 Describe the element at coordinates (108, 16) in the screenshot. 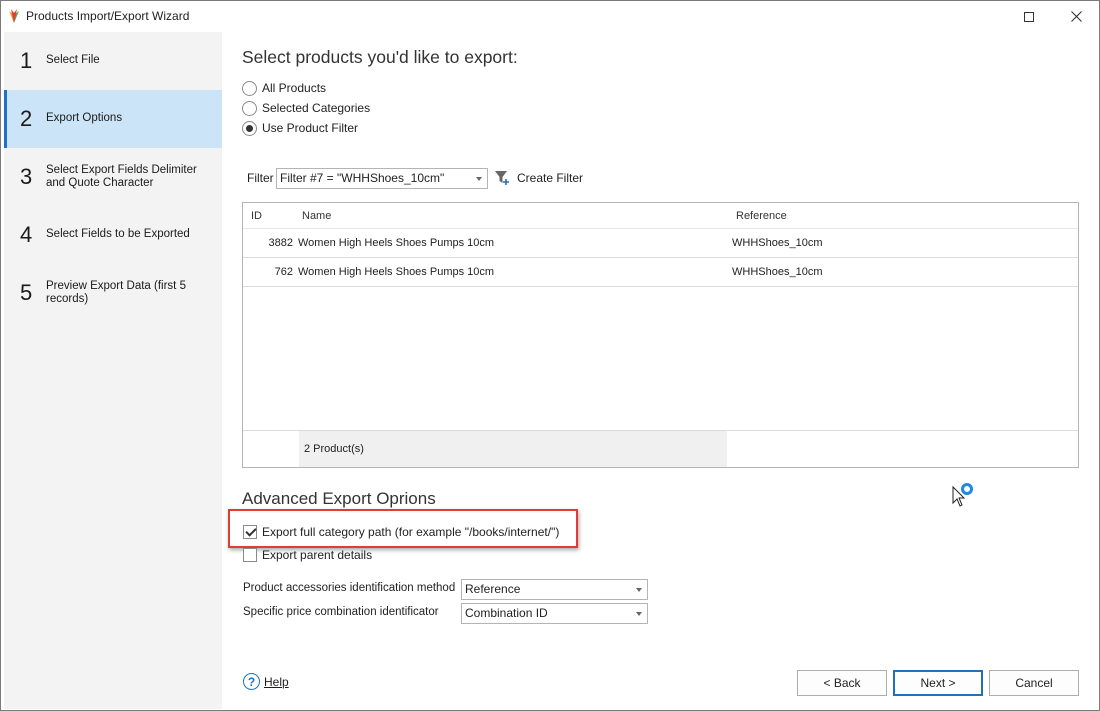

I see `window-title: Products Import/Export Wizard` at that location.